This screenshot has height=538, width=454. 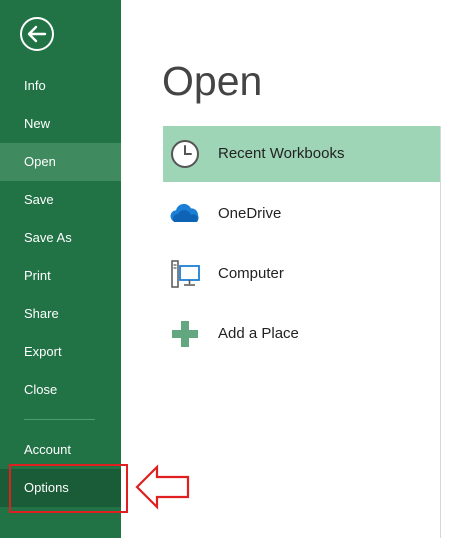 What do you see at coordinates (60, 390) in the screenshot?
I see `nav-item-close: Close` at bounding box center [60, 390].